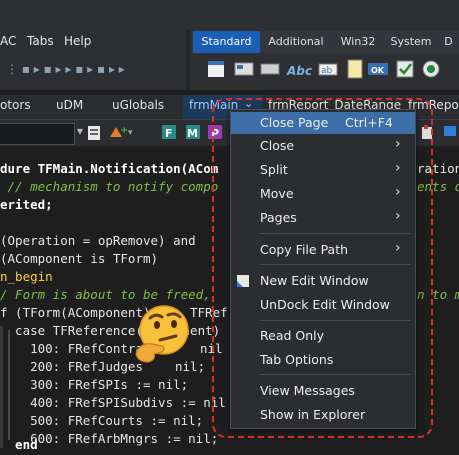 The width and height of the screenshot is (459, 455). What do you see at coordinates (307, 390) in the screenshot?
I see `menu-item-label: View Messages` at bounding box center [307, 390].